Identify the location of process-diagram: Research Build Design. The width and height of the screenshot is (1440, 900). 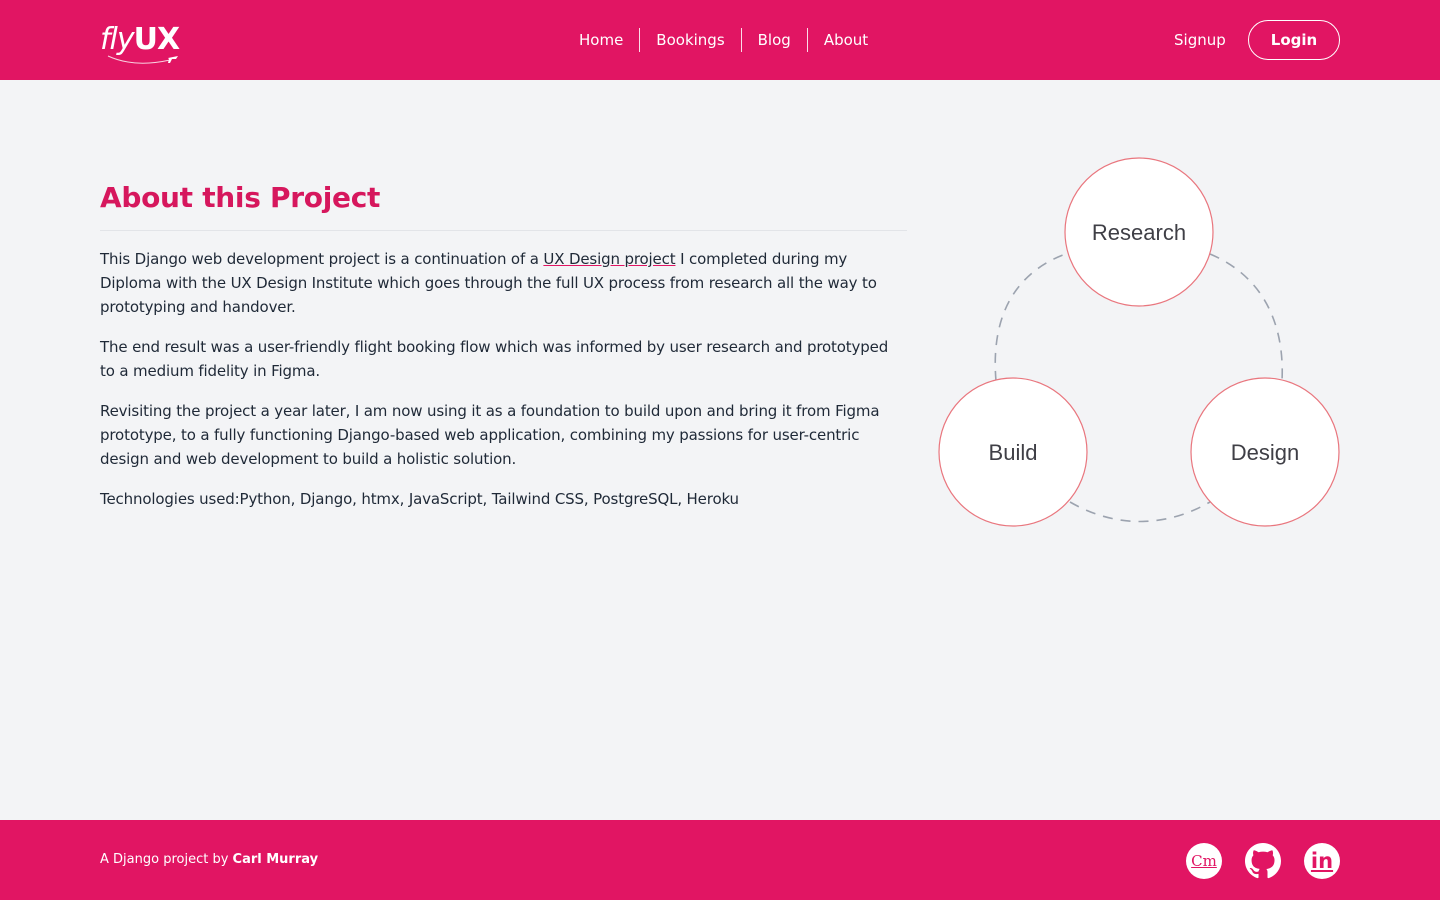
(1140, 345).